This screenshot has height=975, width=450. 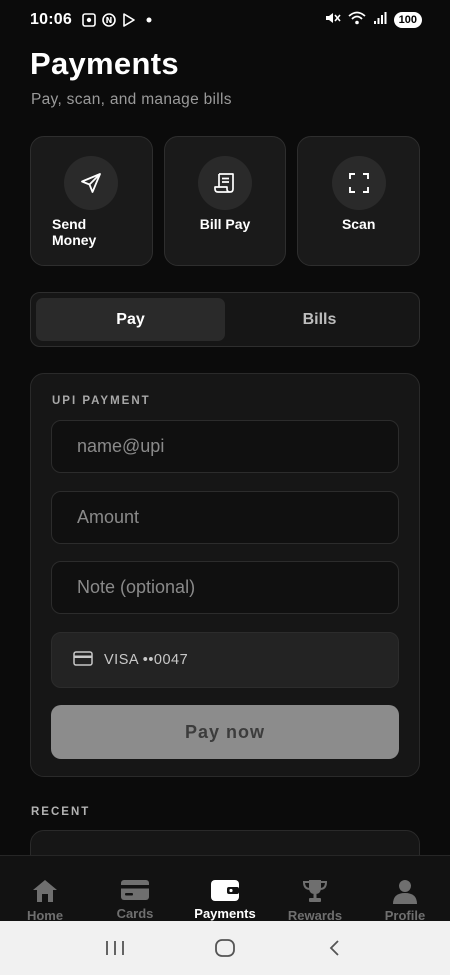 I want to click on send-money-button: Send Money, so click(x=91, y=201).